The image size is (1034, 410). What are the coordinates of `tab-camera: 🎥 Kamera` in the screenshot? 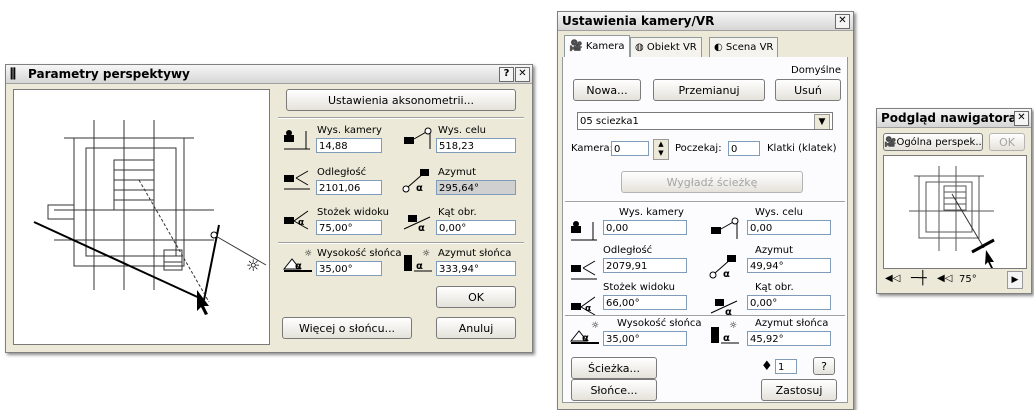 It's located at (597, 46).